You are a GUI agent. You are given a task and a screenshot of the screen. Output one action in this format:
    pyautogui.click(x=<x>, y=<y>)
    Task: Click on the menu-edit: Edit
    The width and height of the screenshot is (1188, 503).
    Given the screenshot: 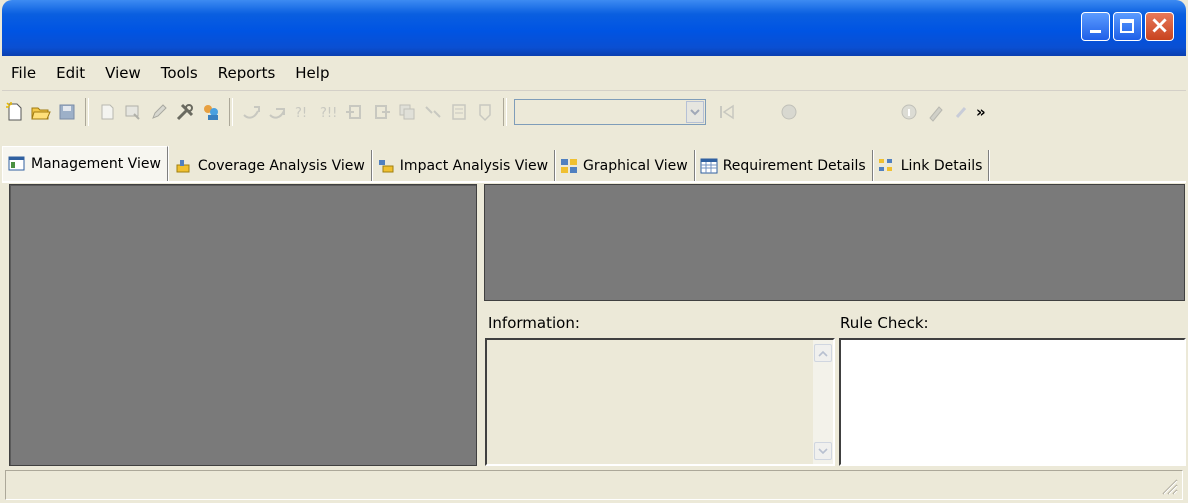 What is the action you would take?
    pyautogui.click(x=70, y=73)
    